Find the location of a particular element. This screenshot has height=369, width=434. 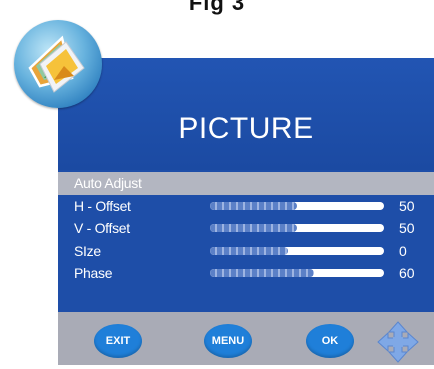

menu-item-label: H - Offset is located at coordinates (102, 205).